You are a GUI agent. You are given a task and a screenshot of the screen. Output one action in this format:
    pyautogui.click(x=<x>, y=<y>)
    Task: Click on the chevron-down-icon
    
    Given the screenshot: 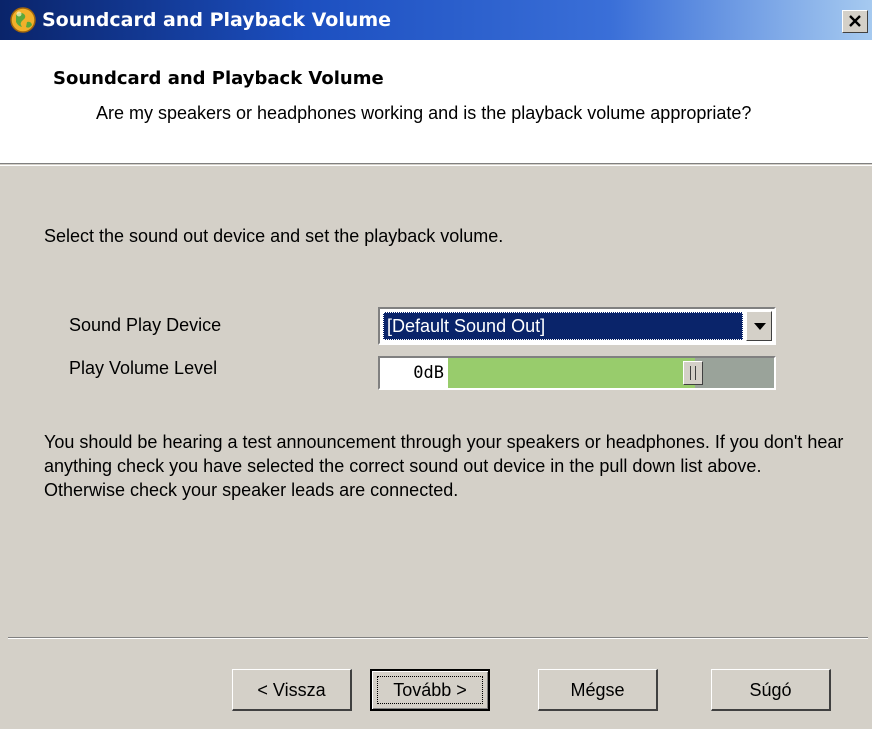 What is the action you would take?
    pyautogui.click(x=760, y=326)
    